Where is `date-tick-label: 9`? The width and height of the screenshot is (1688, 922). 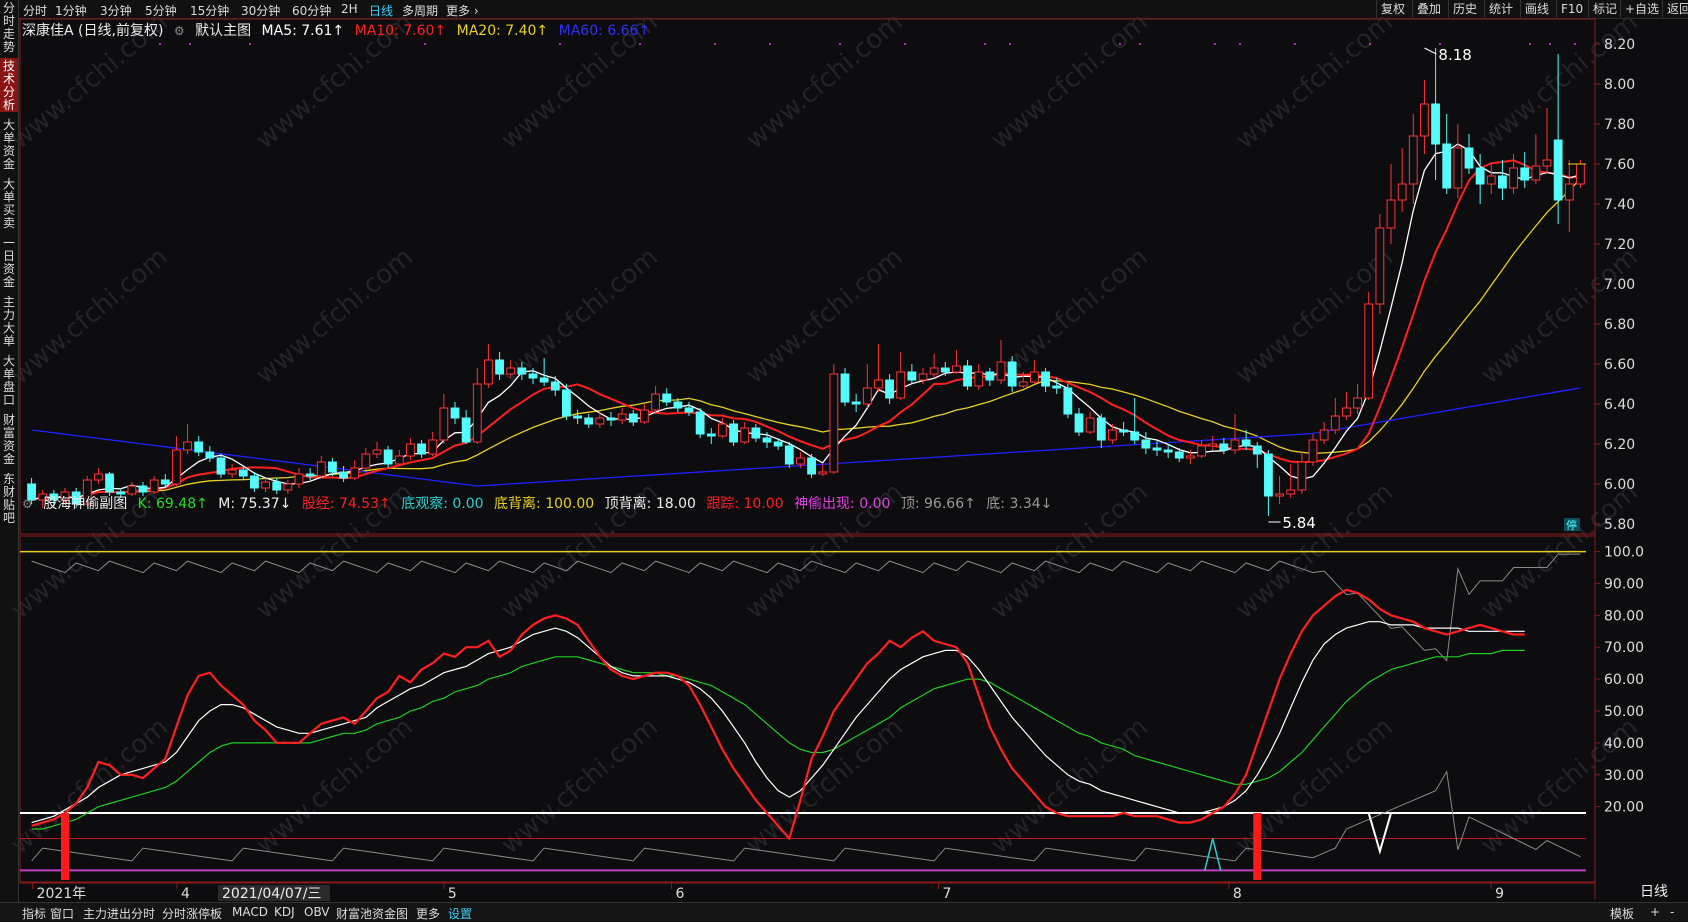
date-tick-label: 9 is located at coordinates (1499, 894).